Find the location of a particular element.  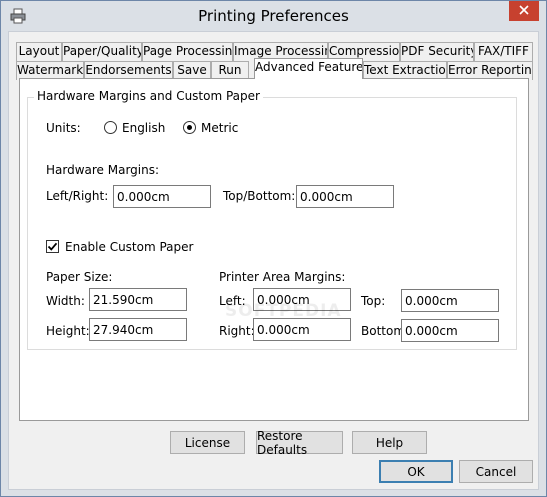

hardware-margins-label: Hardware Margins: is located at coordinates (103, 170).